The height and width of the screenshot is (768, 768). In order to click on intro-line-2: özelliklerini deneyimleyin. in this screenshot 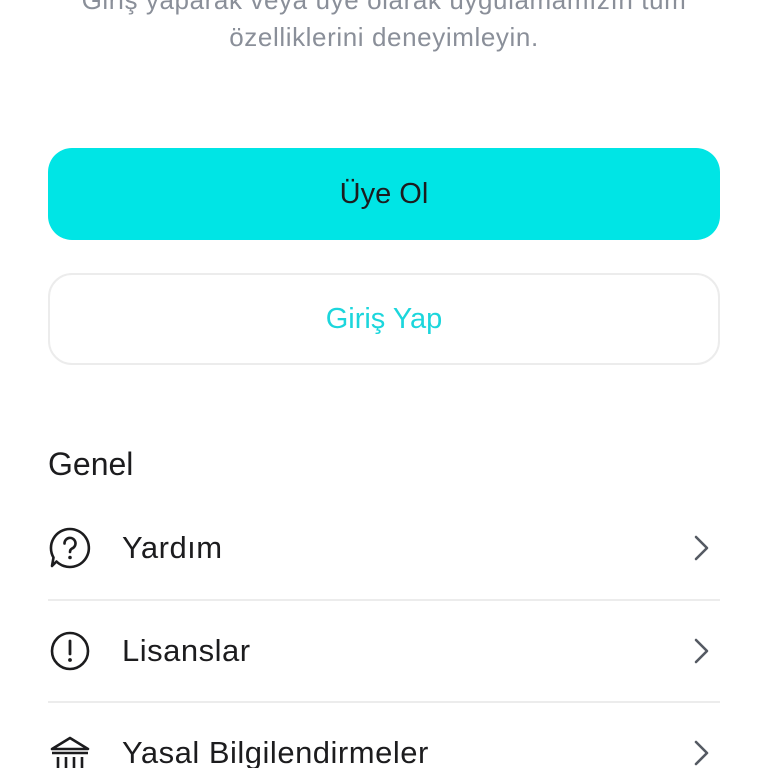, I will do `click(384, 37)`.